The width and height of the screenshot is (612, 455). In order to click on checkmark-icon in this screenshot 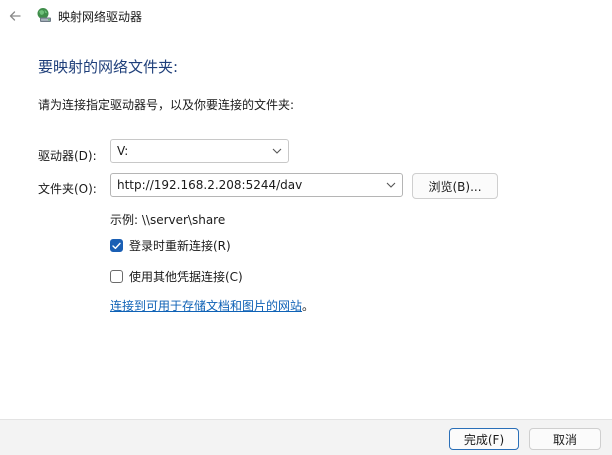, I will do `click(116, 245)`.